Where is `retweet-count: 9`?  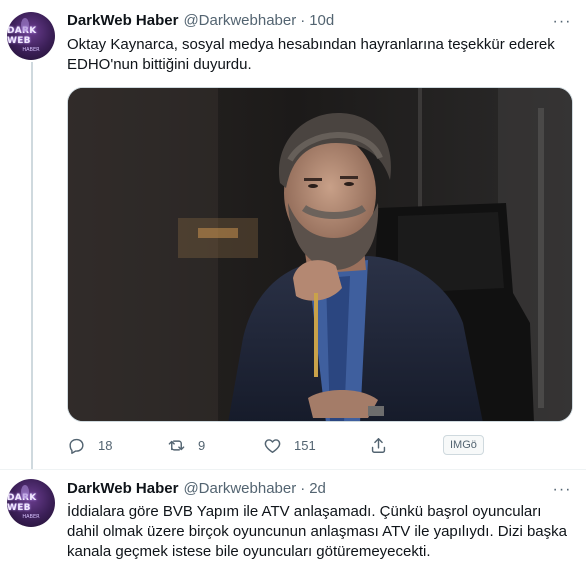
retweet-count: 9 is located at coordinates (202, 445).